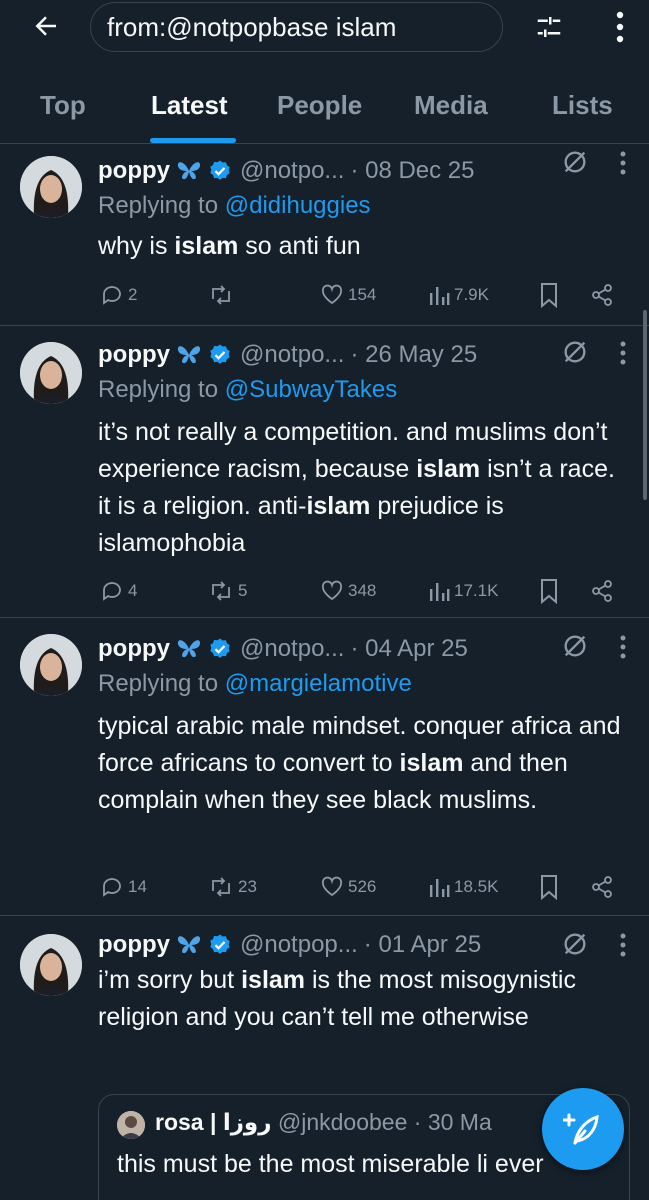 The image size is (649, 1200). I want to click on replying-to: Replying to @SubwayTakes, so click(247, 390).